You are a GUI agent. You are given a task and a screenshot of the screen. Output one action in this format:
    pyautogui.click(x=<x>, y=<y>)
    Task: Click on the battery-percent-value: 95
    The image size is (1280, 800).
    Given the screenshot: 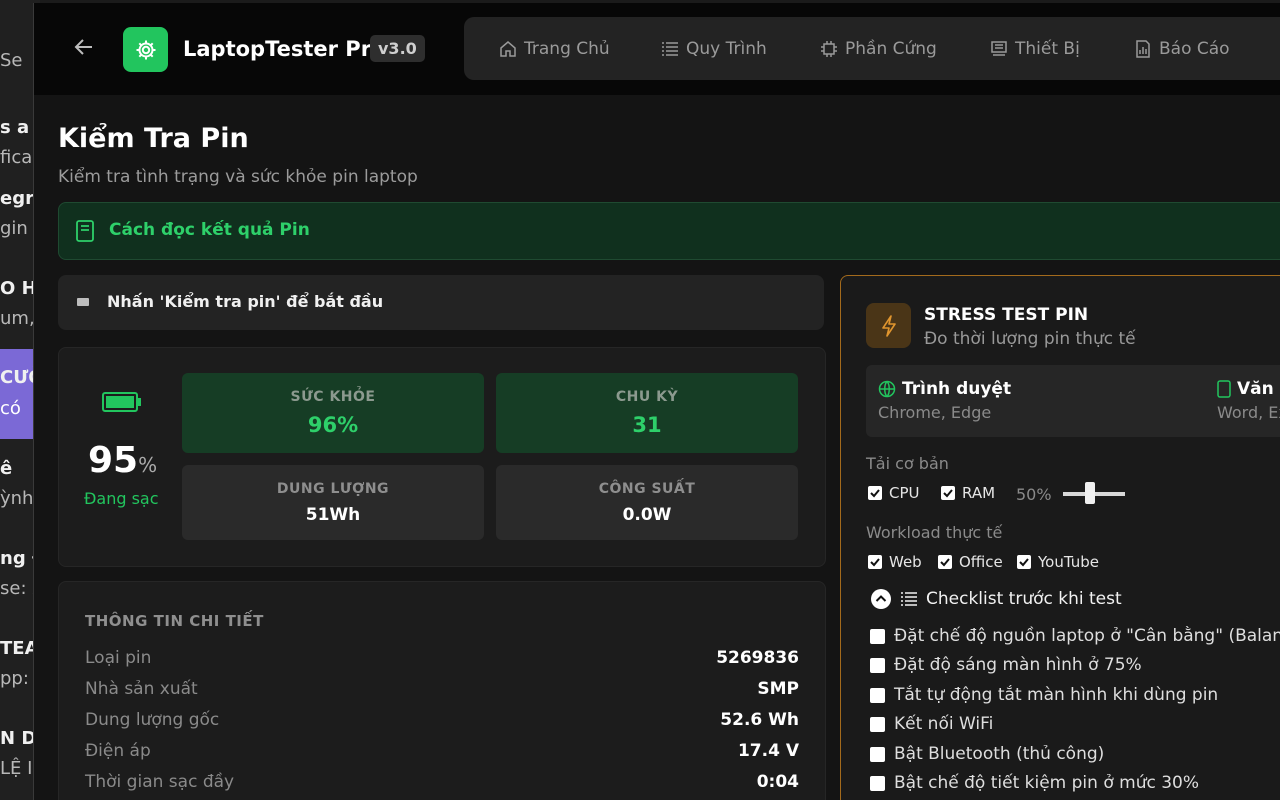 What is the action you would take?
    pyautogui.click(x=113, y=460)
    